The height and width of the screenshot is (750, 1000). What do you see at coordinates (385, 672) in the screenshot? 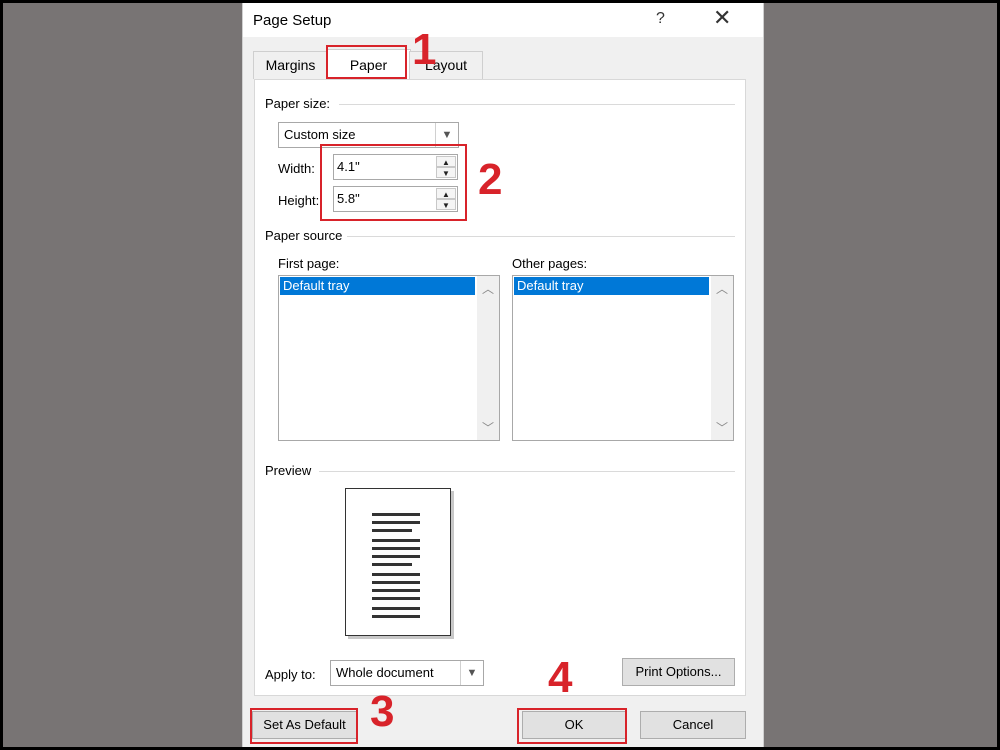
I see `apply-to-value: Whole document` at bounding box center [385, 672].